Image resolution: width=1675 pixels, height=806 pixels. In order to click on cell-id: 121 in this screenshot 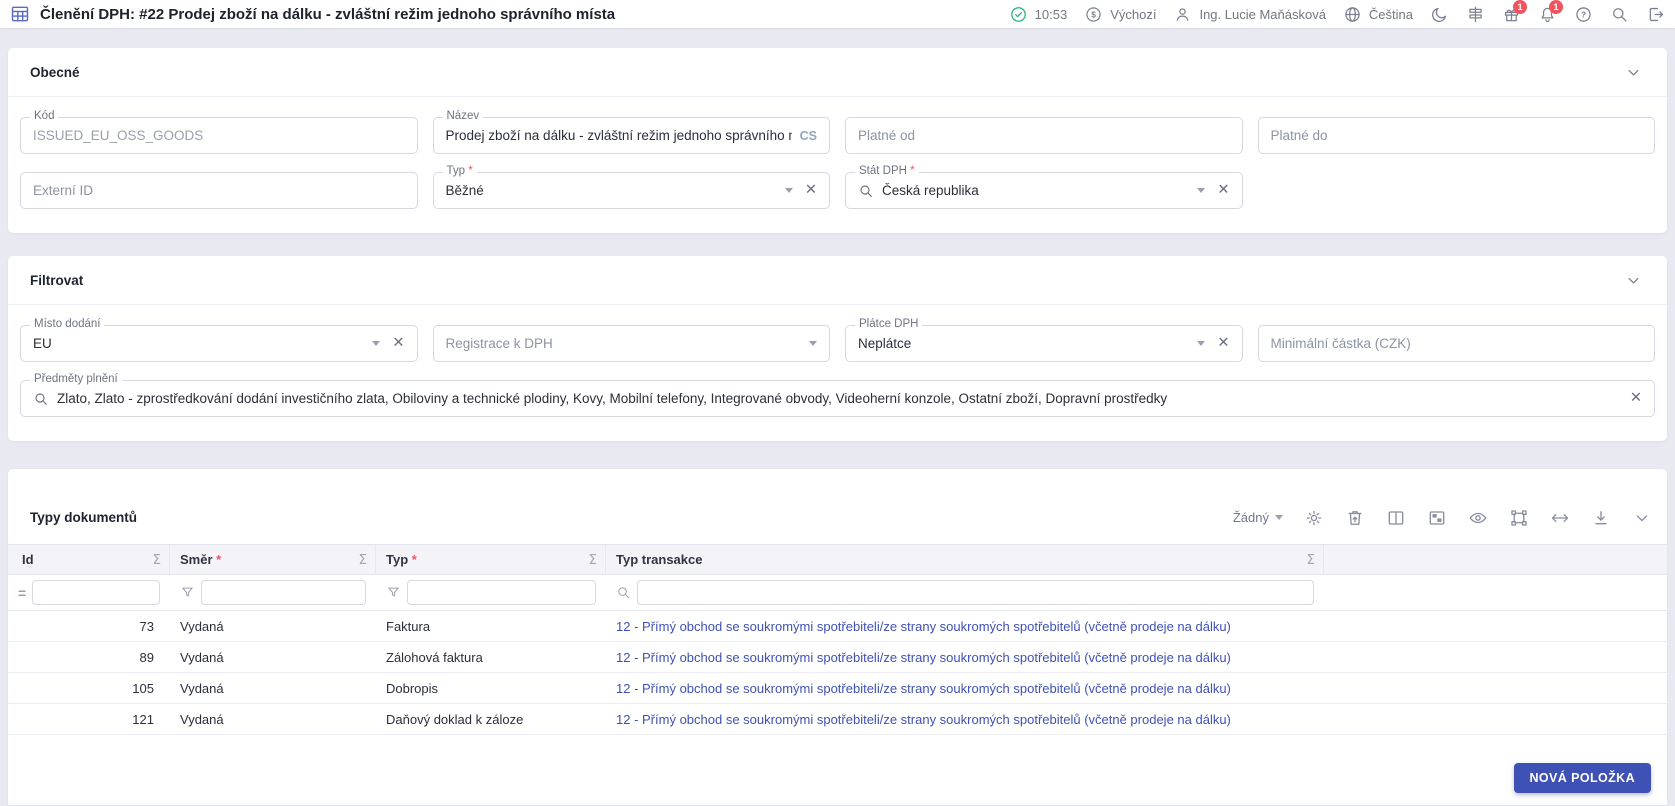, I will do `click(143, 719)`.